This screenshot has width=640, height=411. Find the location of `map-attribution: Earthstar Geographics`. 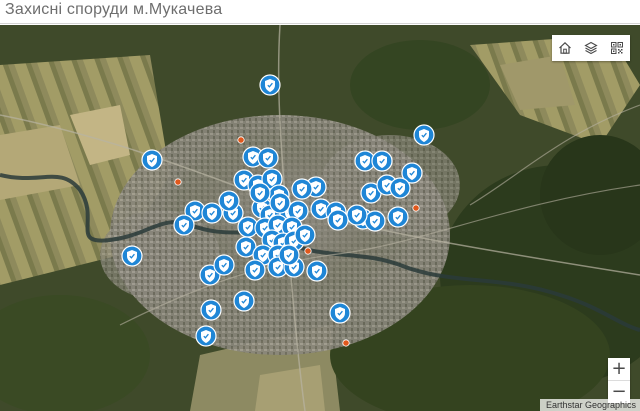

map-attribution: Earthstar Geographics is located at coordinates (589, 405).